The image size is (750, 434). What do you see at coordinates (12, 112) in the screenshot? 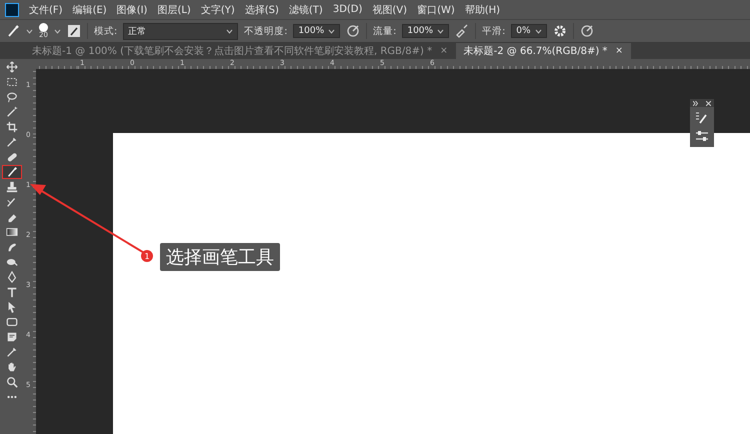
I see `magic-wand-icon` at bounding box center [12, 112].